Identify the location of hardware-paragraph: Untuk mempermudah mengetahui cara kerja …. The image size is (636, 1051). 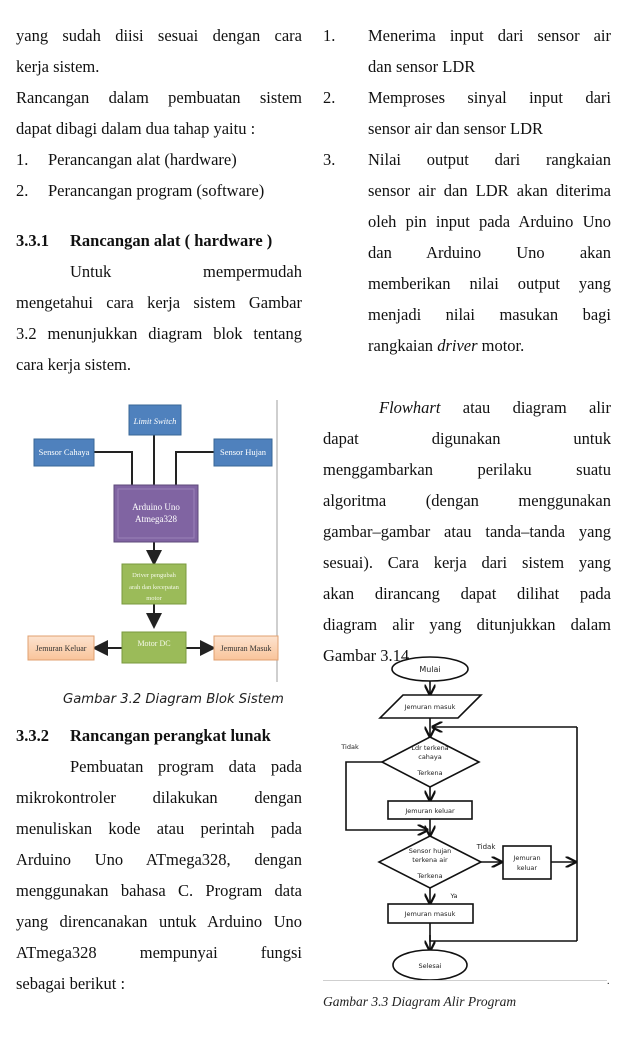
(159, 318).